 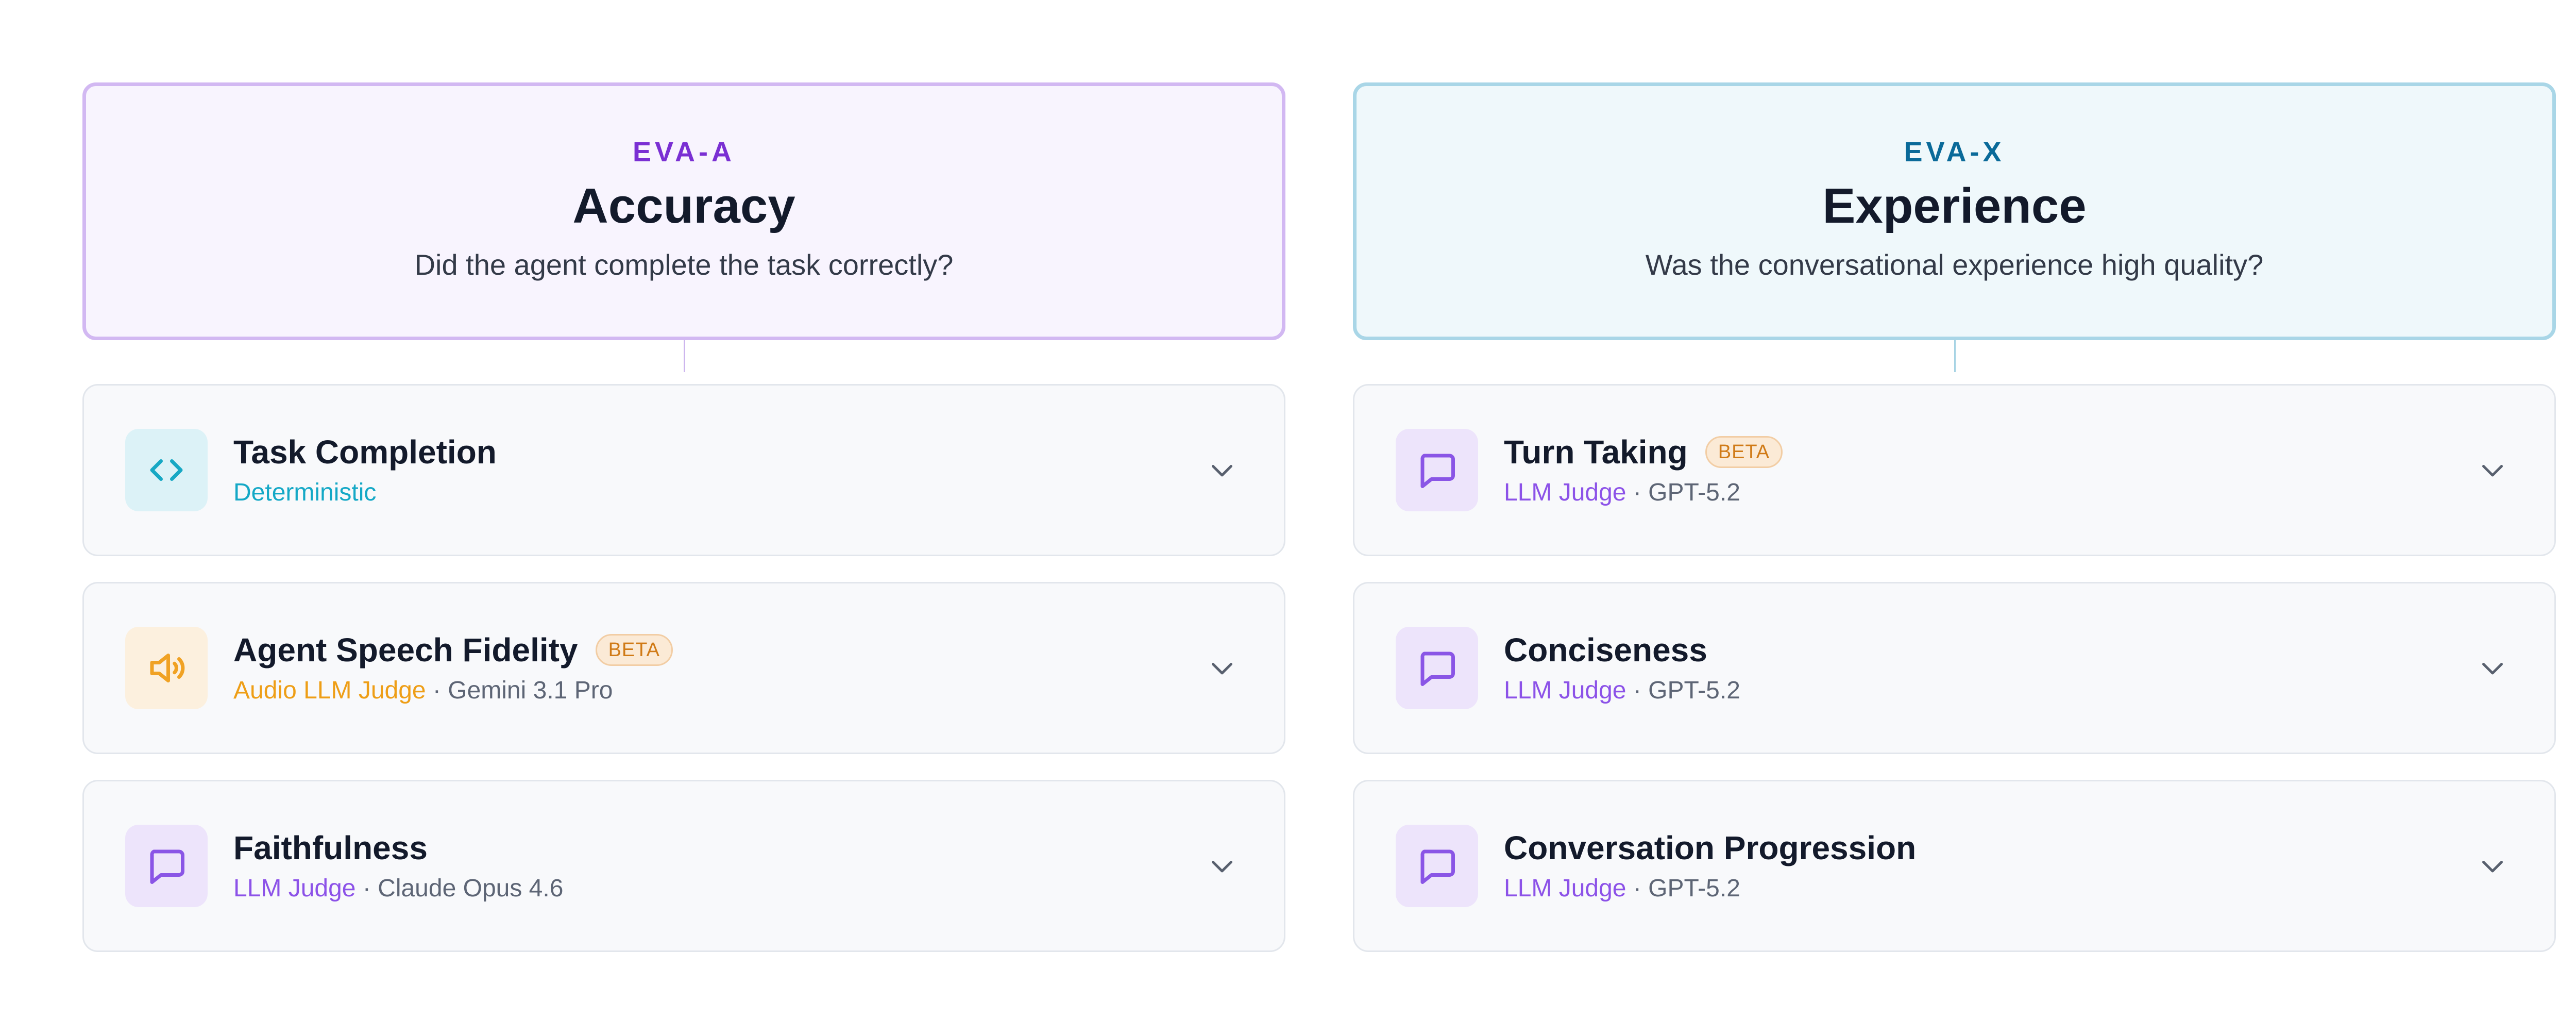 I want to click on experience-title: Experience, so click(x=1954, y=205).